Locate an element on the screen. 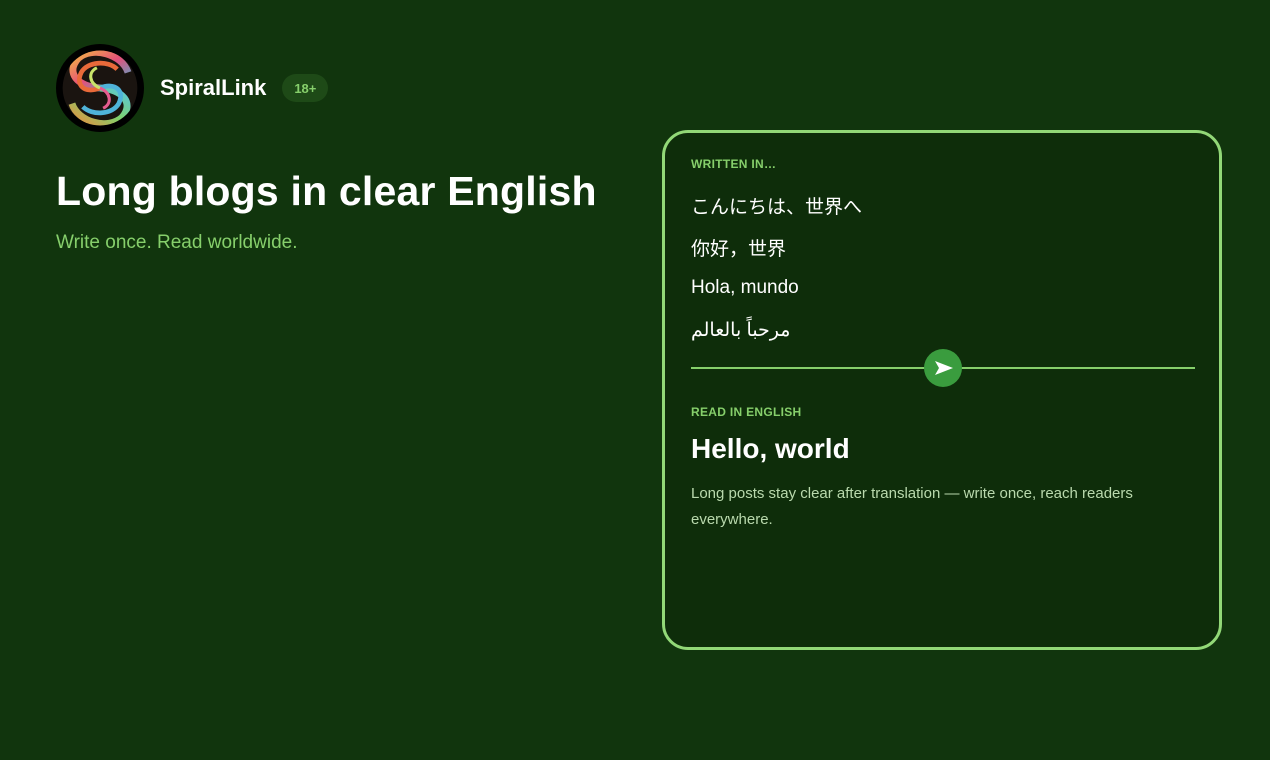 The height and width of the screenshot is (760, 1270). brand-header: SpiralLink 18+ is located at coordinates (192, 88).